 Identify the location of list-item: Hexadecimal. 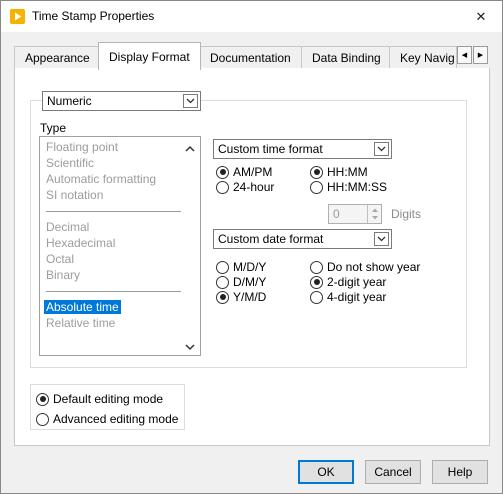
(80, 243).